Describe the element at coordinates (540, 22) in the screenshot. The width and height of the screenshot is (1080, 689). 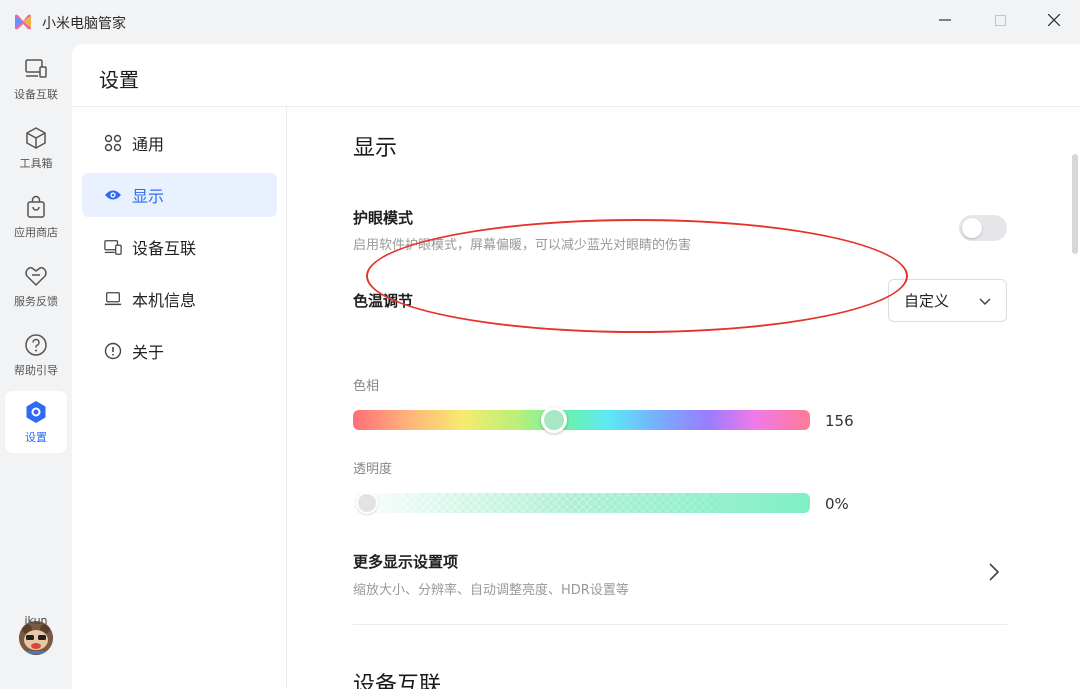
I see `title-bar: 小米电脑管家` at that location.